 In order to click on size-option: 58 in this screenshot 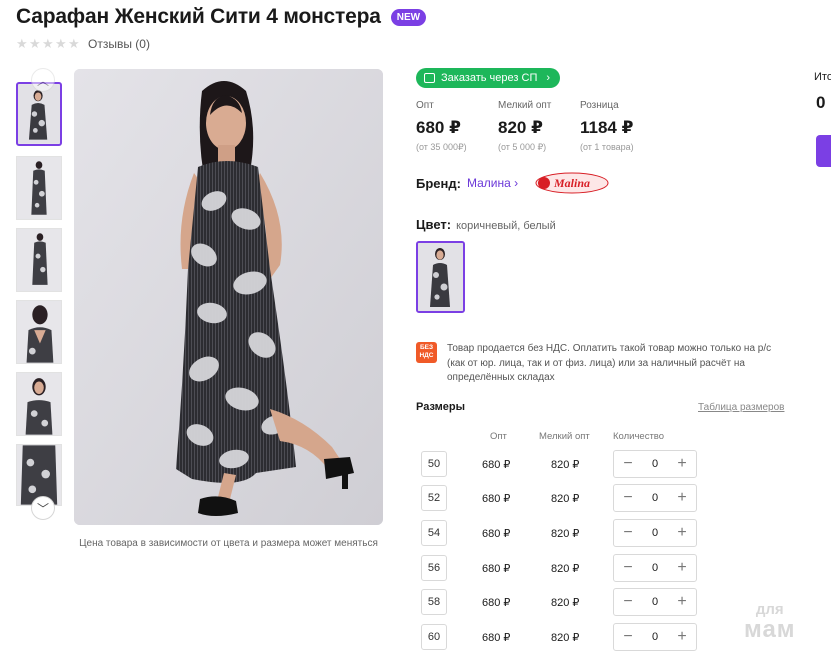, I will do `click(434, 602)`.